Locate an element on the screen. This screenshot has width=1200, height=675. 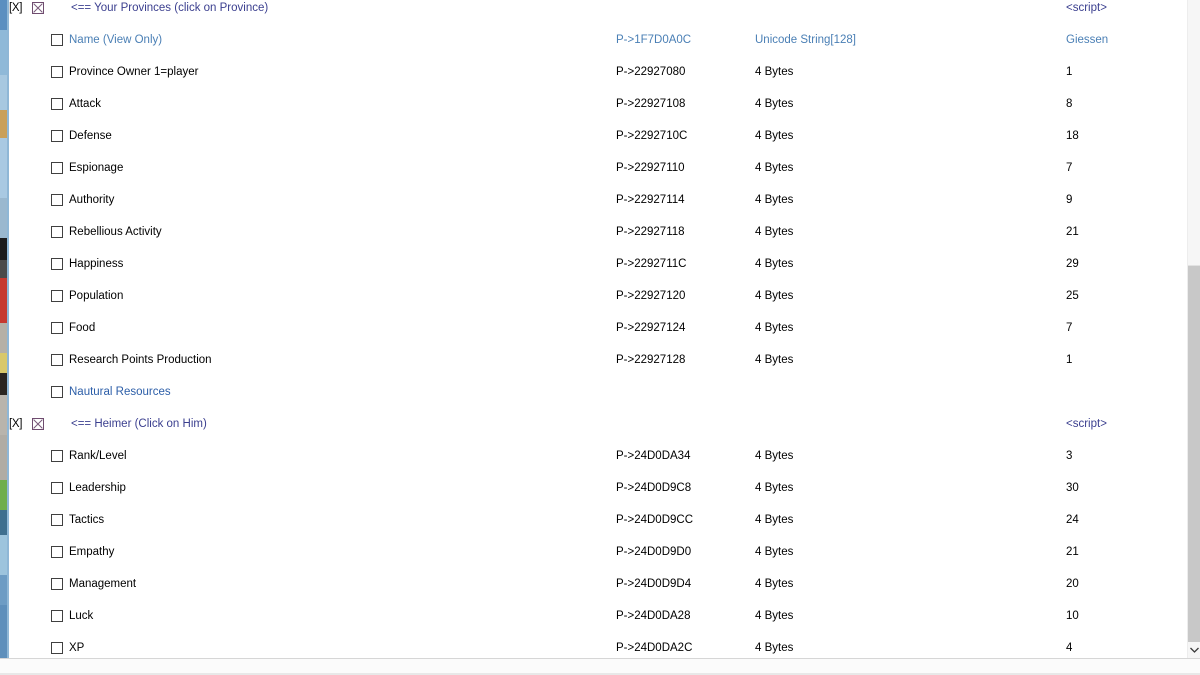
entry-address: P->2292710C is located at coordinates (651, 136).